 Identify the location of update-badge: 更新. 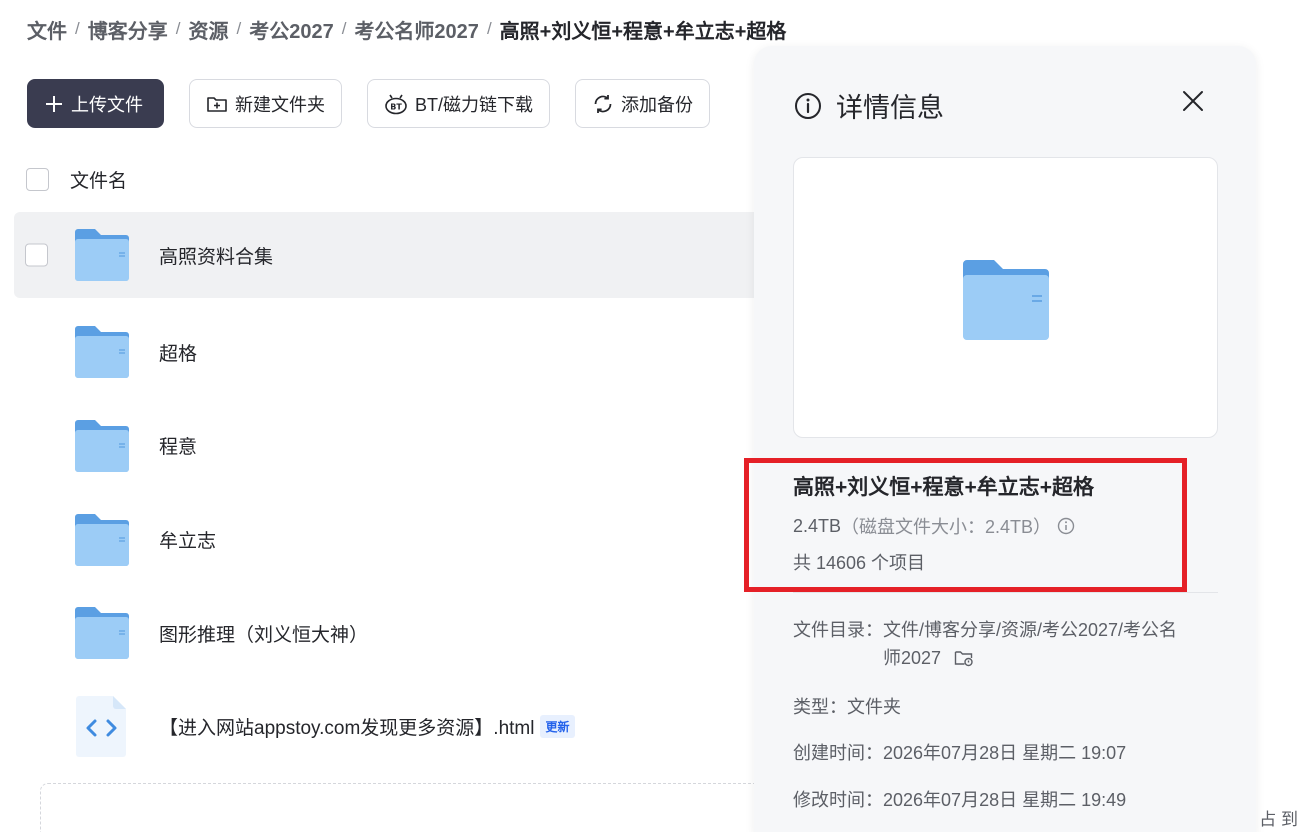
(557, 727).